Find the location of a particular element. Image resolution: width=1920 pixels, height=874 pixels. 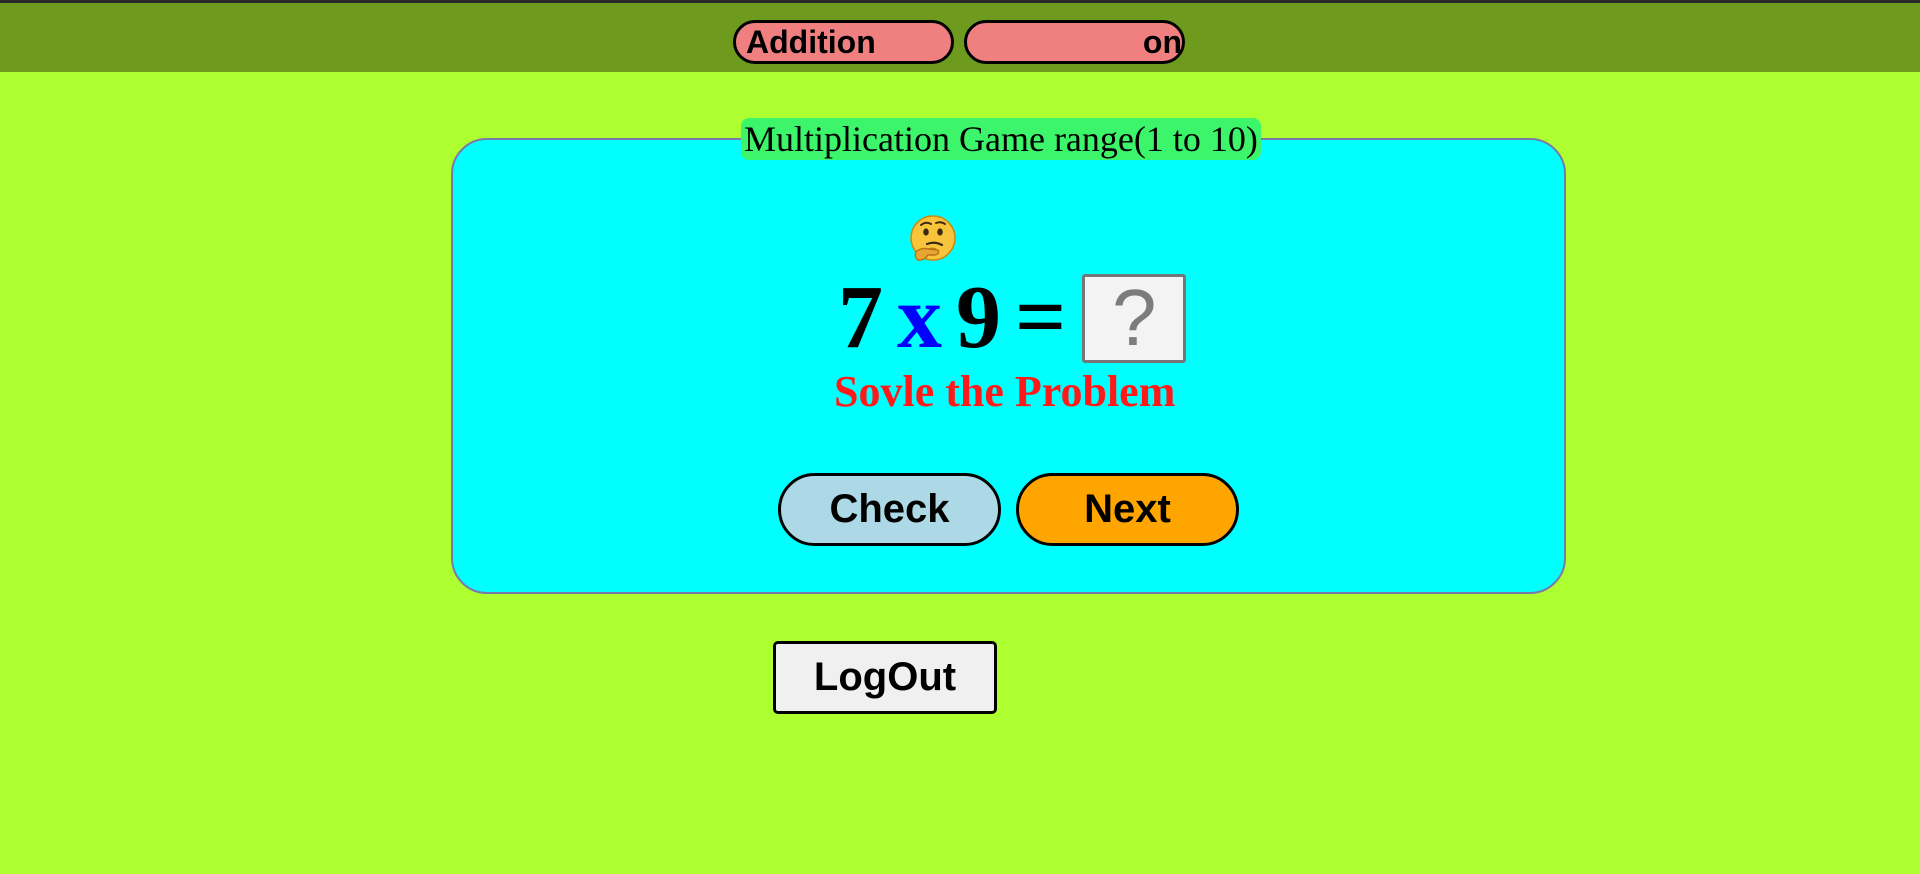

operand-a: 7 is located at coordinates (860, 317).